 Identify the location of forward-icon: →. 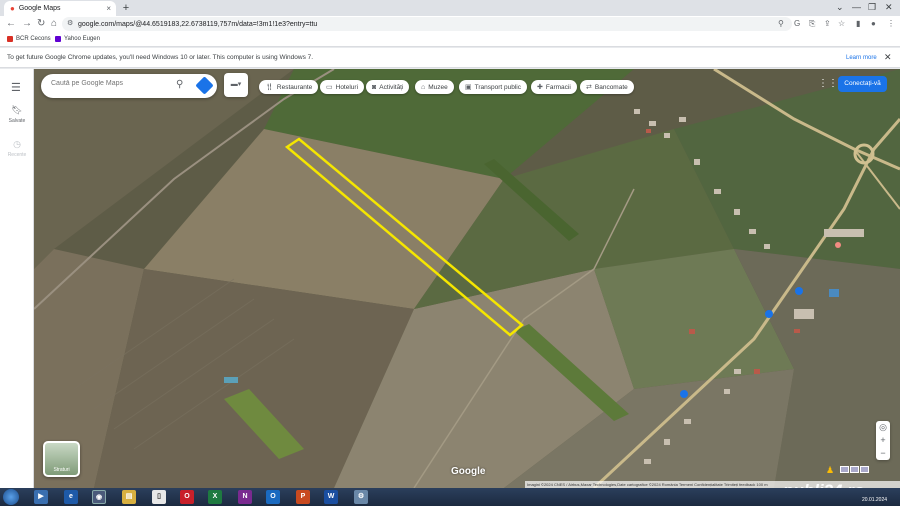
(27, 23).